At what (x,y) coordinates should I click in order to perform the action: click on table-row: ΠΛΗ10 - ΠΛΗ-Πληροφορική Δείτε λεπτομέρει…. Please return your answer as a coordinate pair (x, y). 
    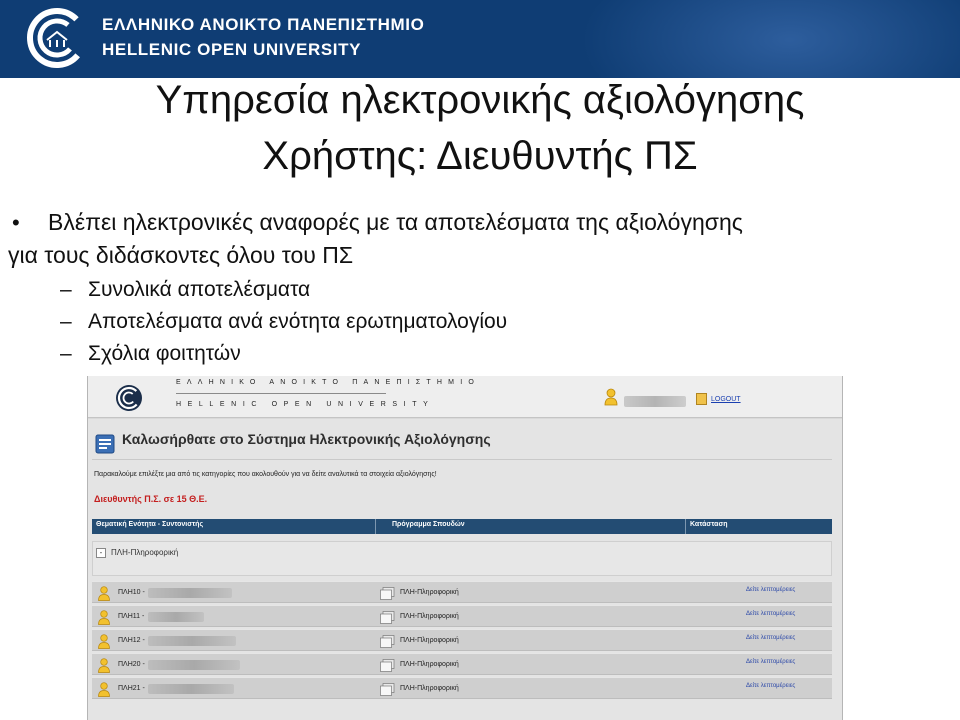
    Looking at the image, I should click on (462, 592).